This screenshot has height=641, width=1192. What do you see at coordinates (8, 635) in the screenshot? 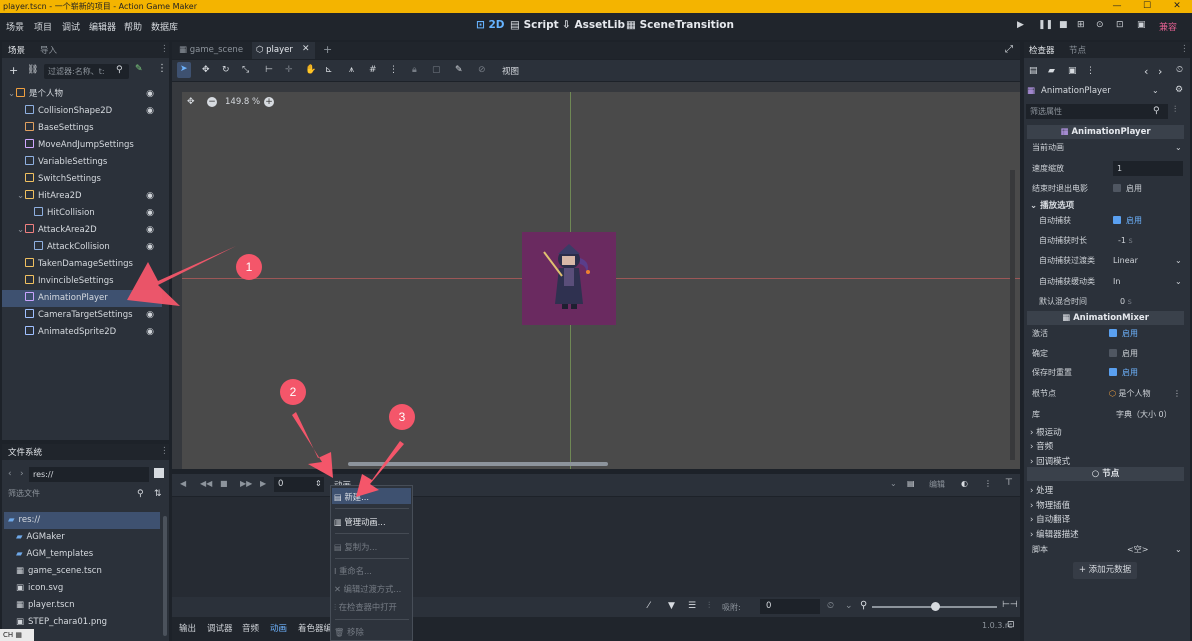
I see `ime-label: CH` at bounding box center [8, 635].